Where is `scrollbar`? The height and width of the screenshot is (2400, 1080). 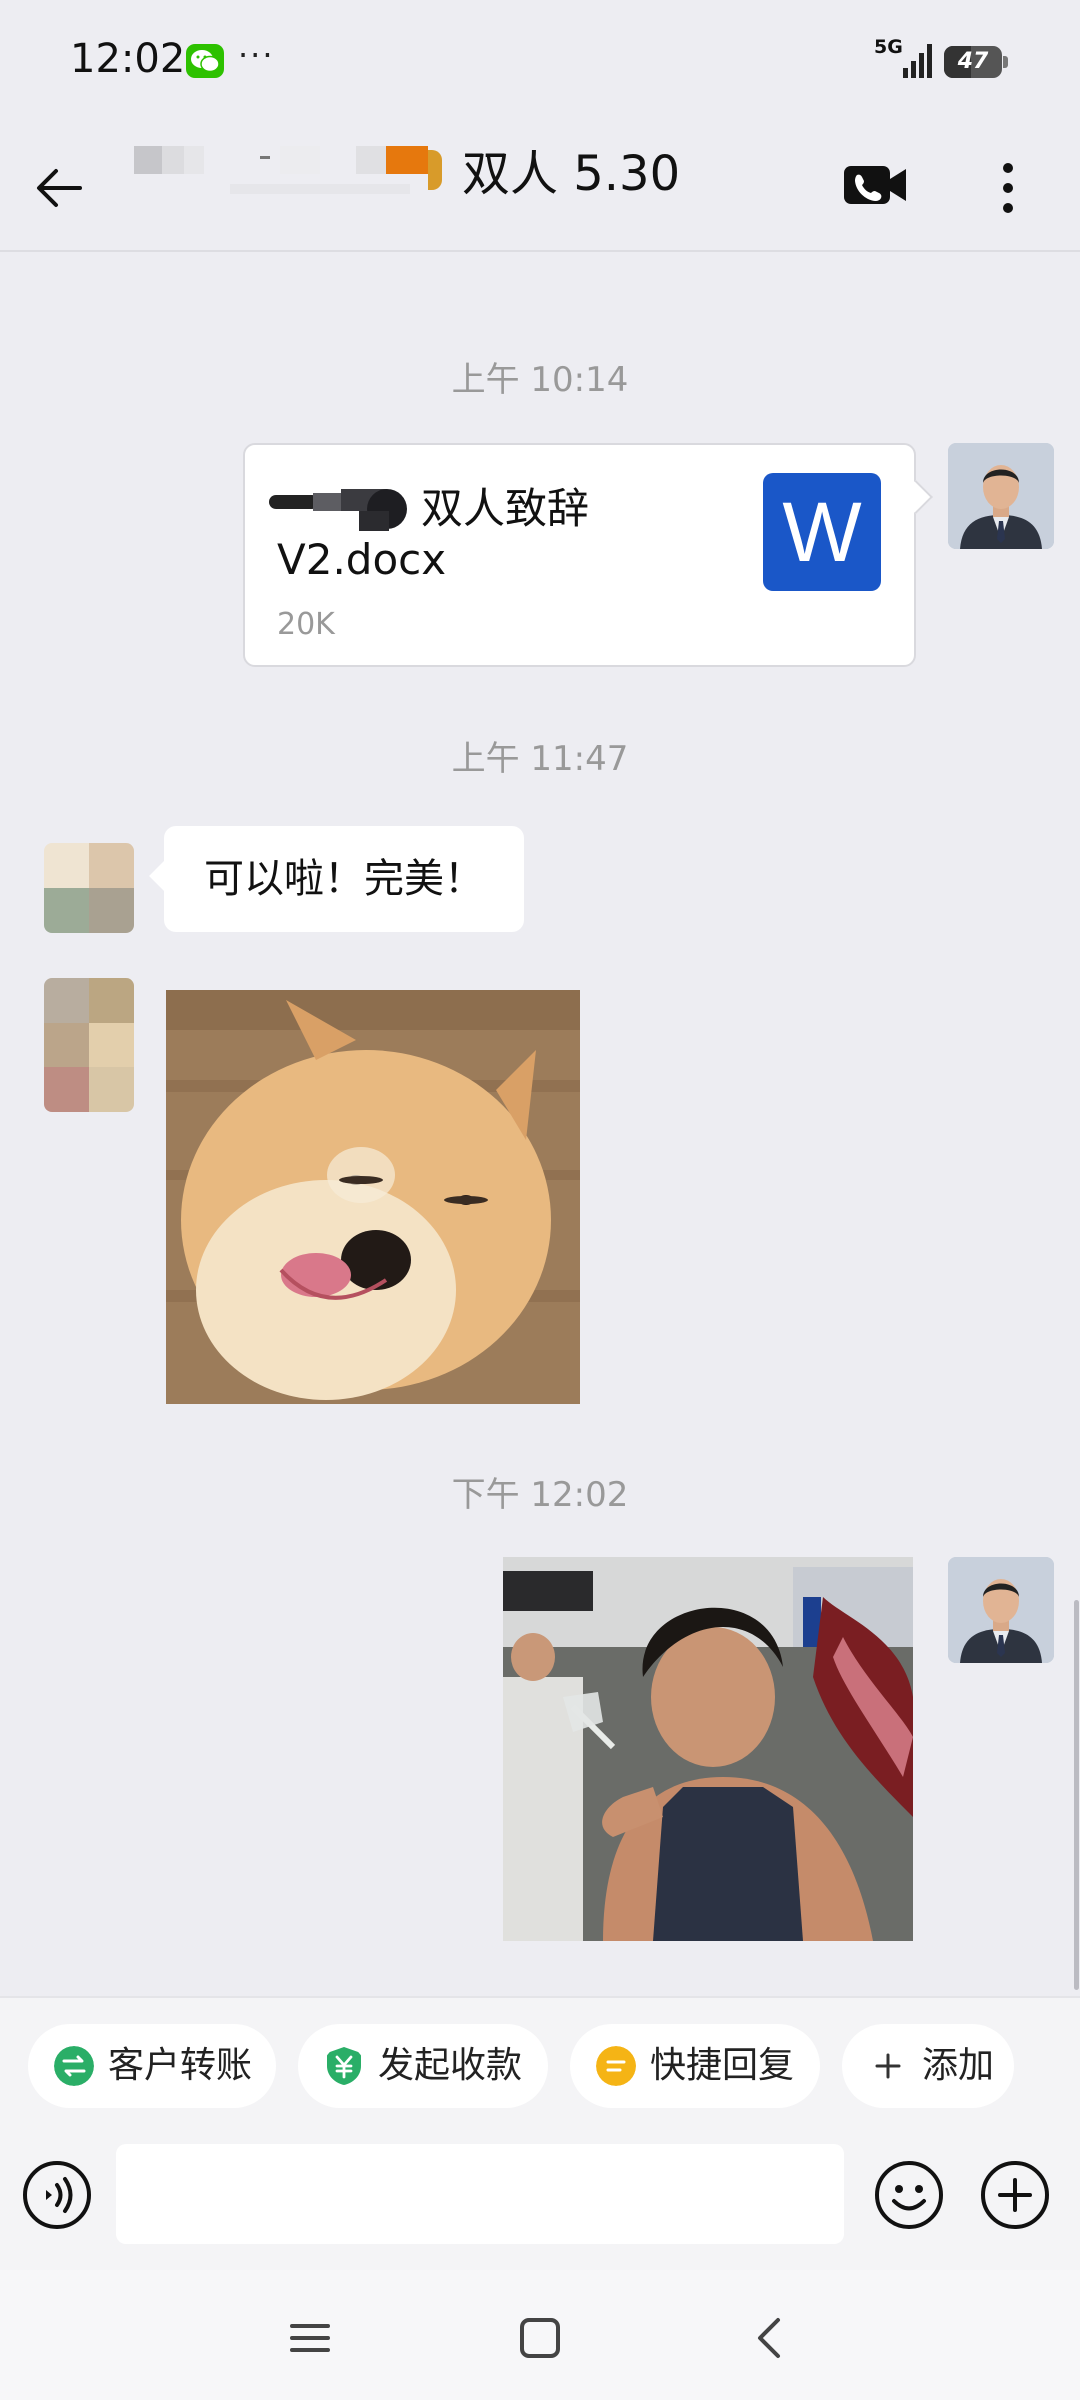
scrollbar is located at coordinates (1076, 1795).